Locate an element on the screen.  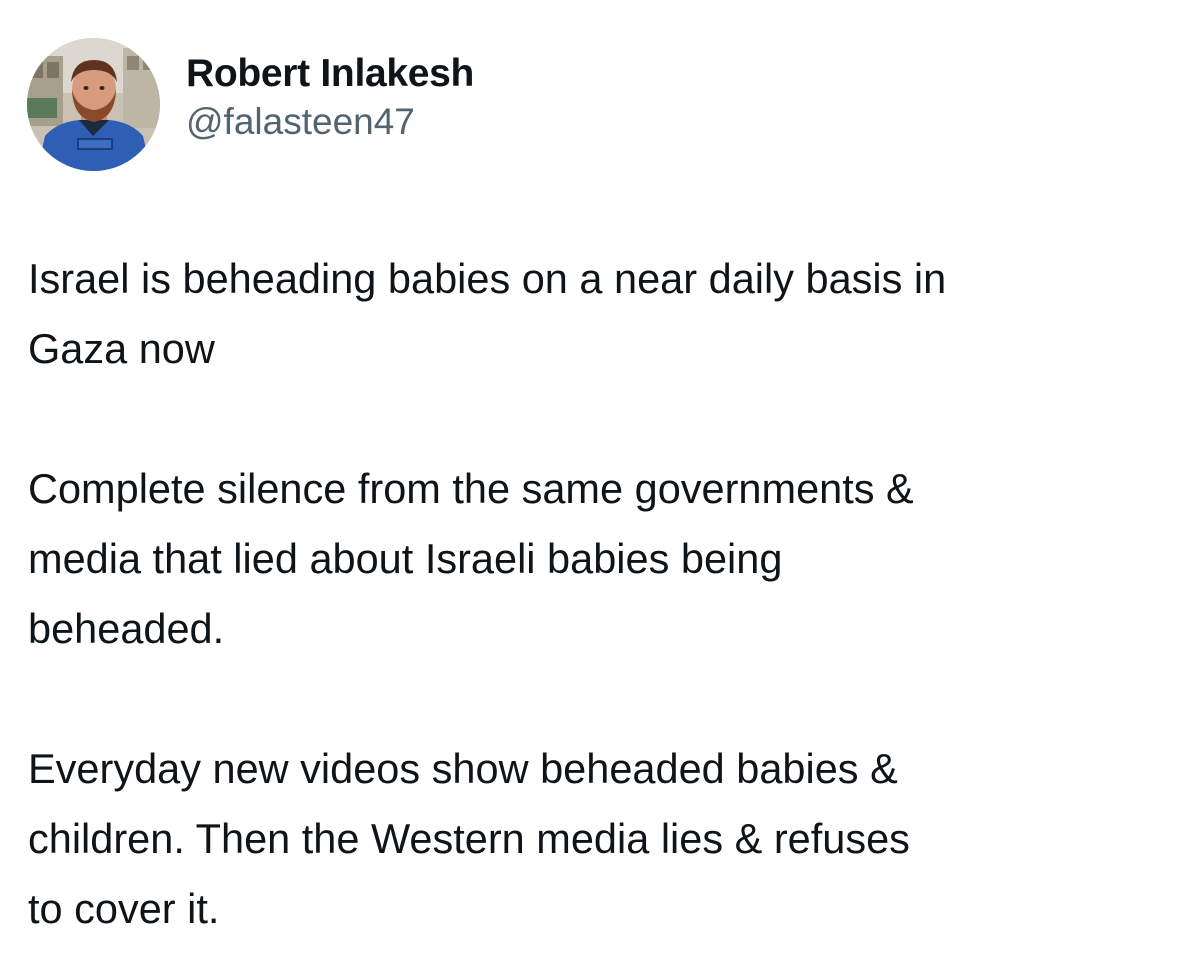
avatar-photo-icon is located at coordinates (93, 104).